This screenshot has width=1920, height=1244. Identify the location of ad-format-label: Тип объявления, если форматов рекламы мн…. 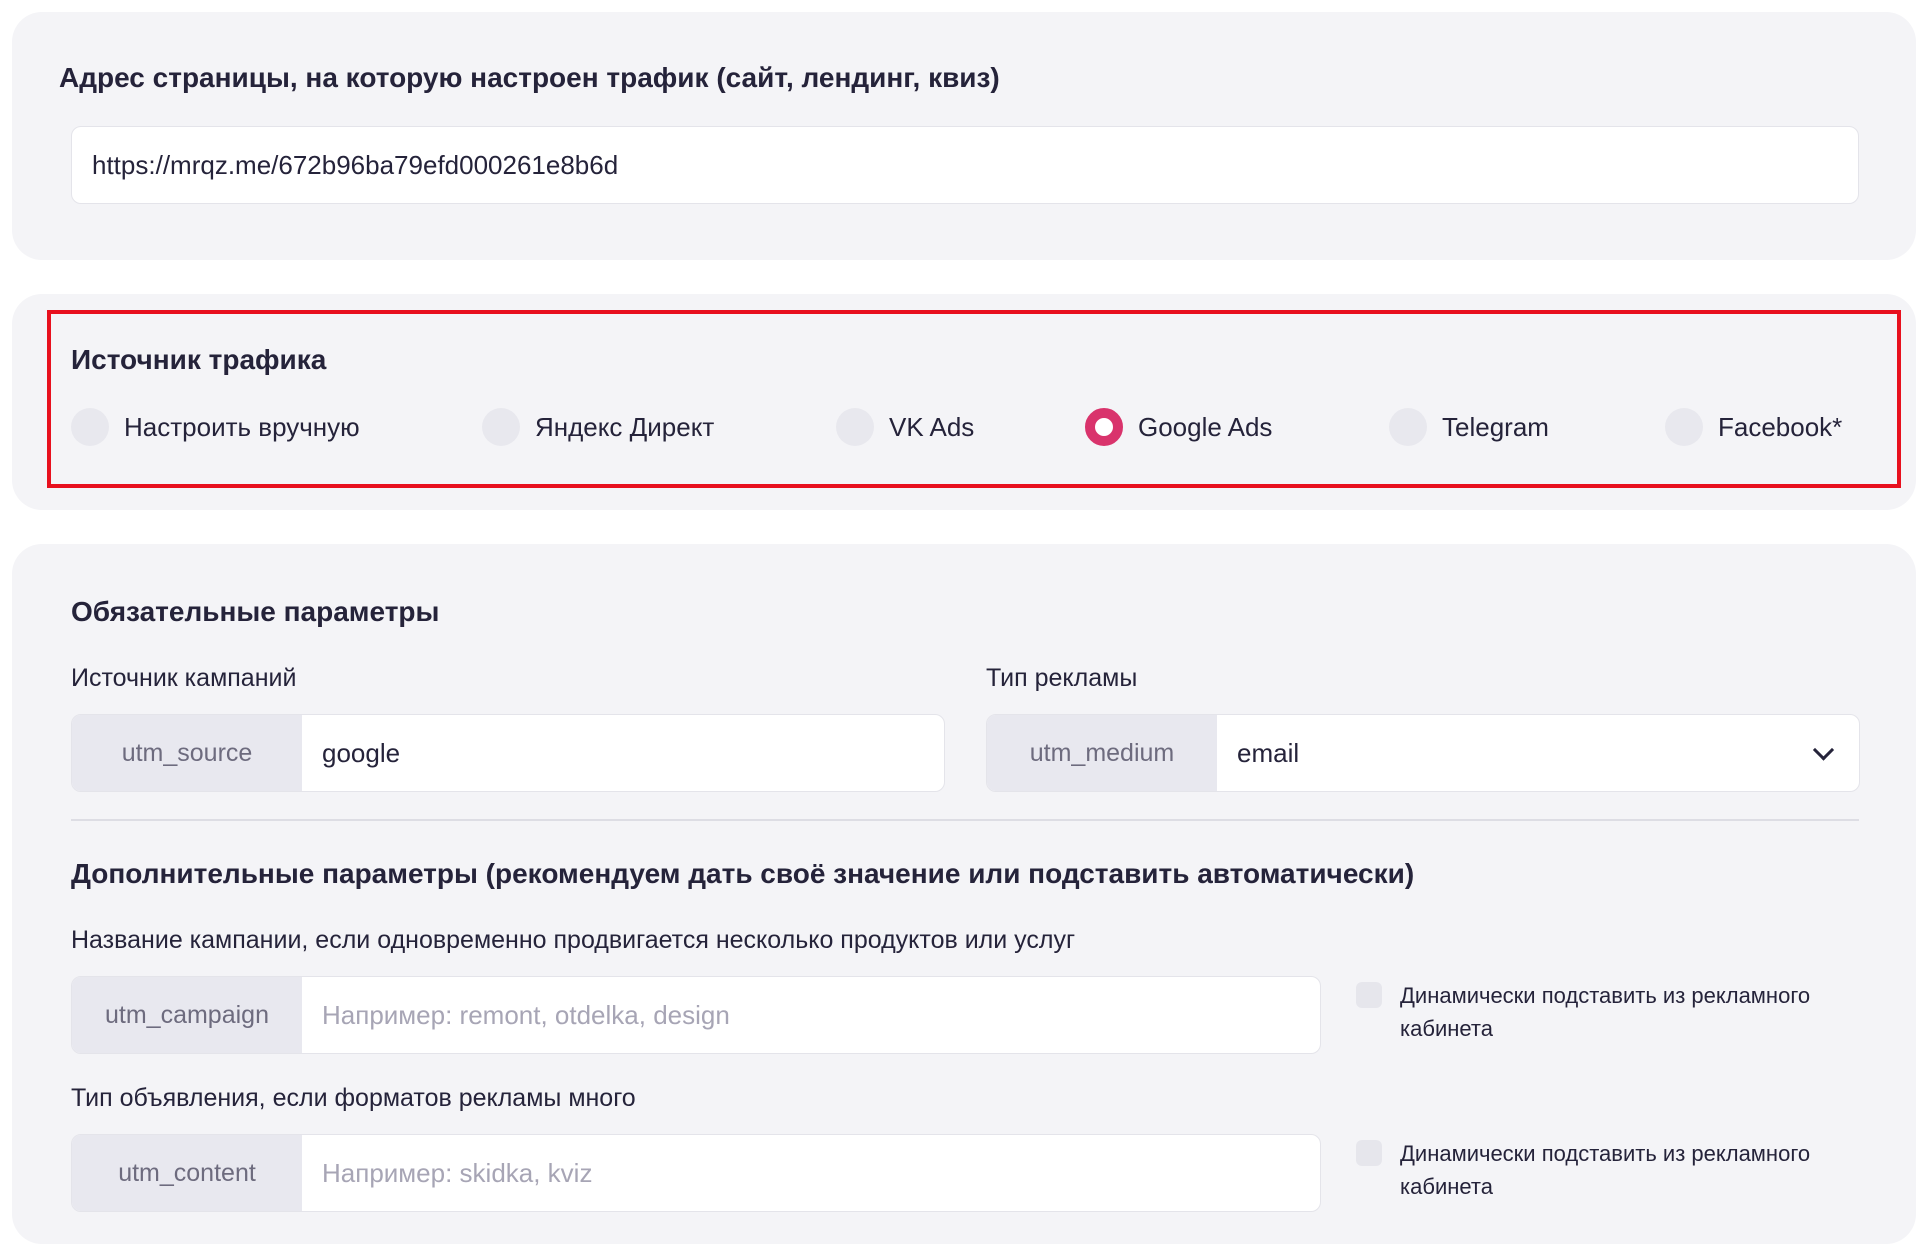
(353, 1098).